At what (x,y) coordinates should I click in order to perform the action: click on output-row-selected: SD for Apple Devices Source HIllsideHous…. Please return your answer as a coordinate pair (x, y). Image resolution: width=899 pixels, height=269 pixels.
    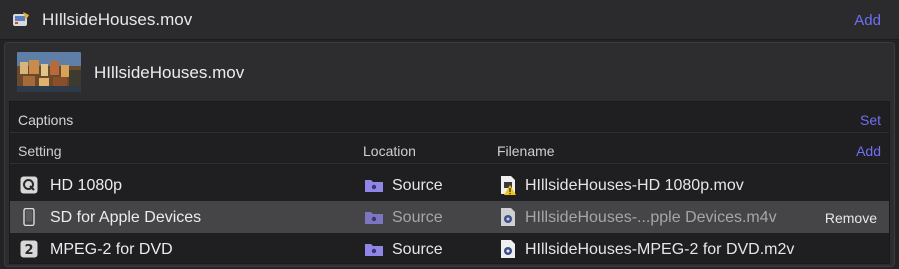
    Looking at the image, I should click on (449, 217).